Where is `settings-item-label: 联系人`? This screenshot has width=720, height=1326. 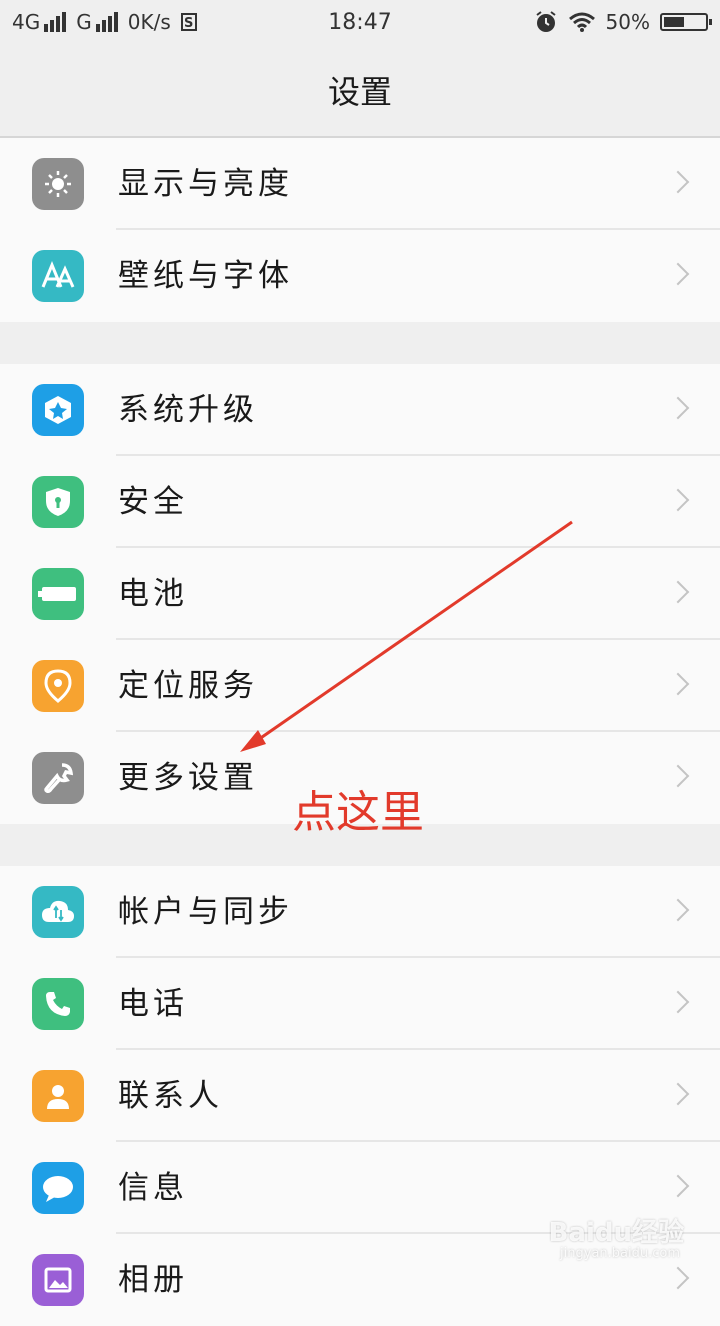
settings-item-label: 联系人 is located at coordinates (170, 1096).